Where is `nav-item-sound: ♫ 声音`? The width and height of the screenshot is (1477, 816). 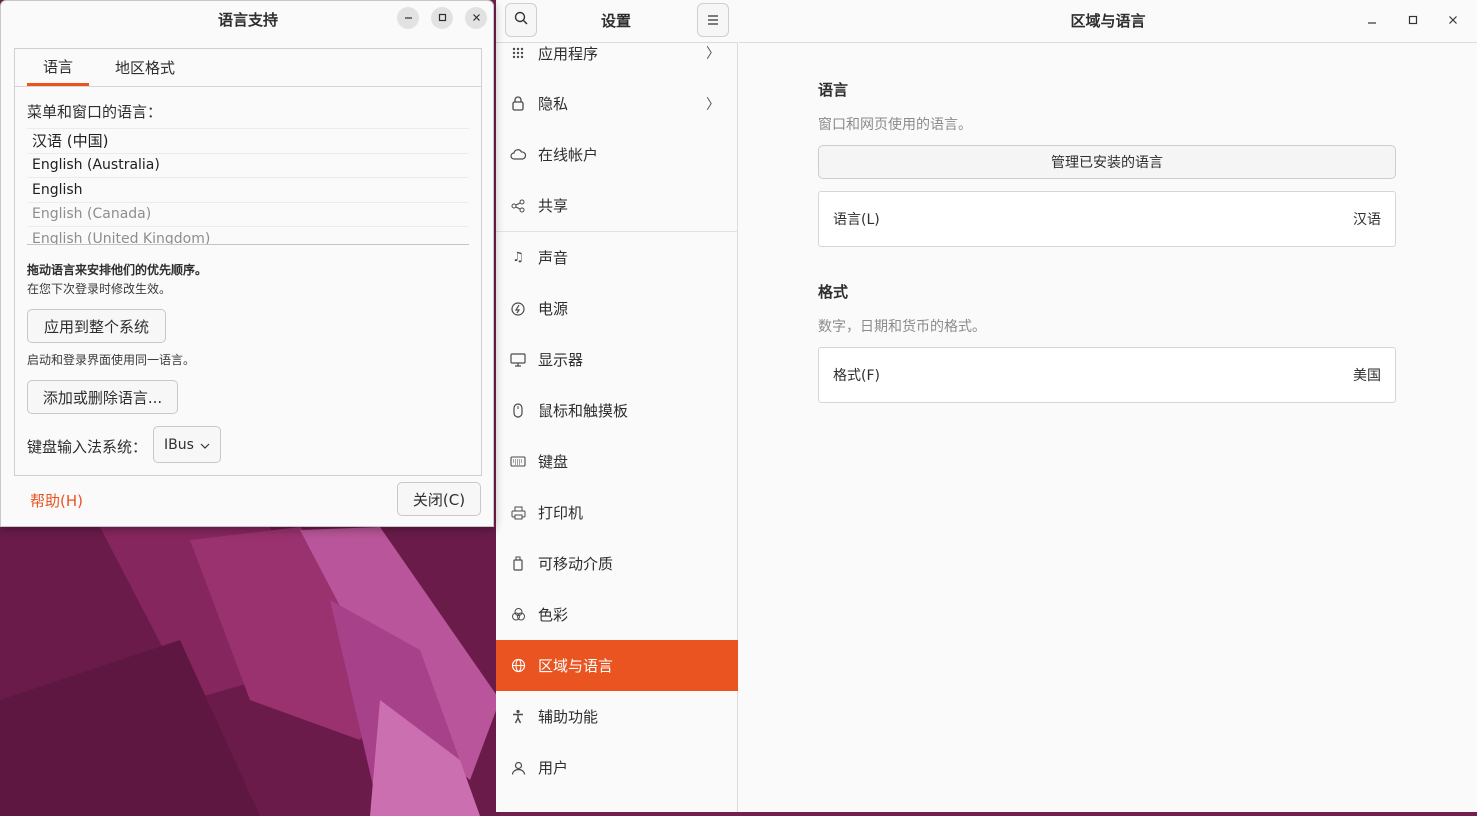 nav-item-sound: ♫ 声音 is located at coordinates (617, 257).